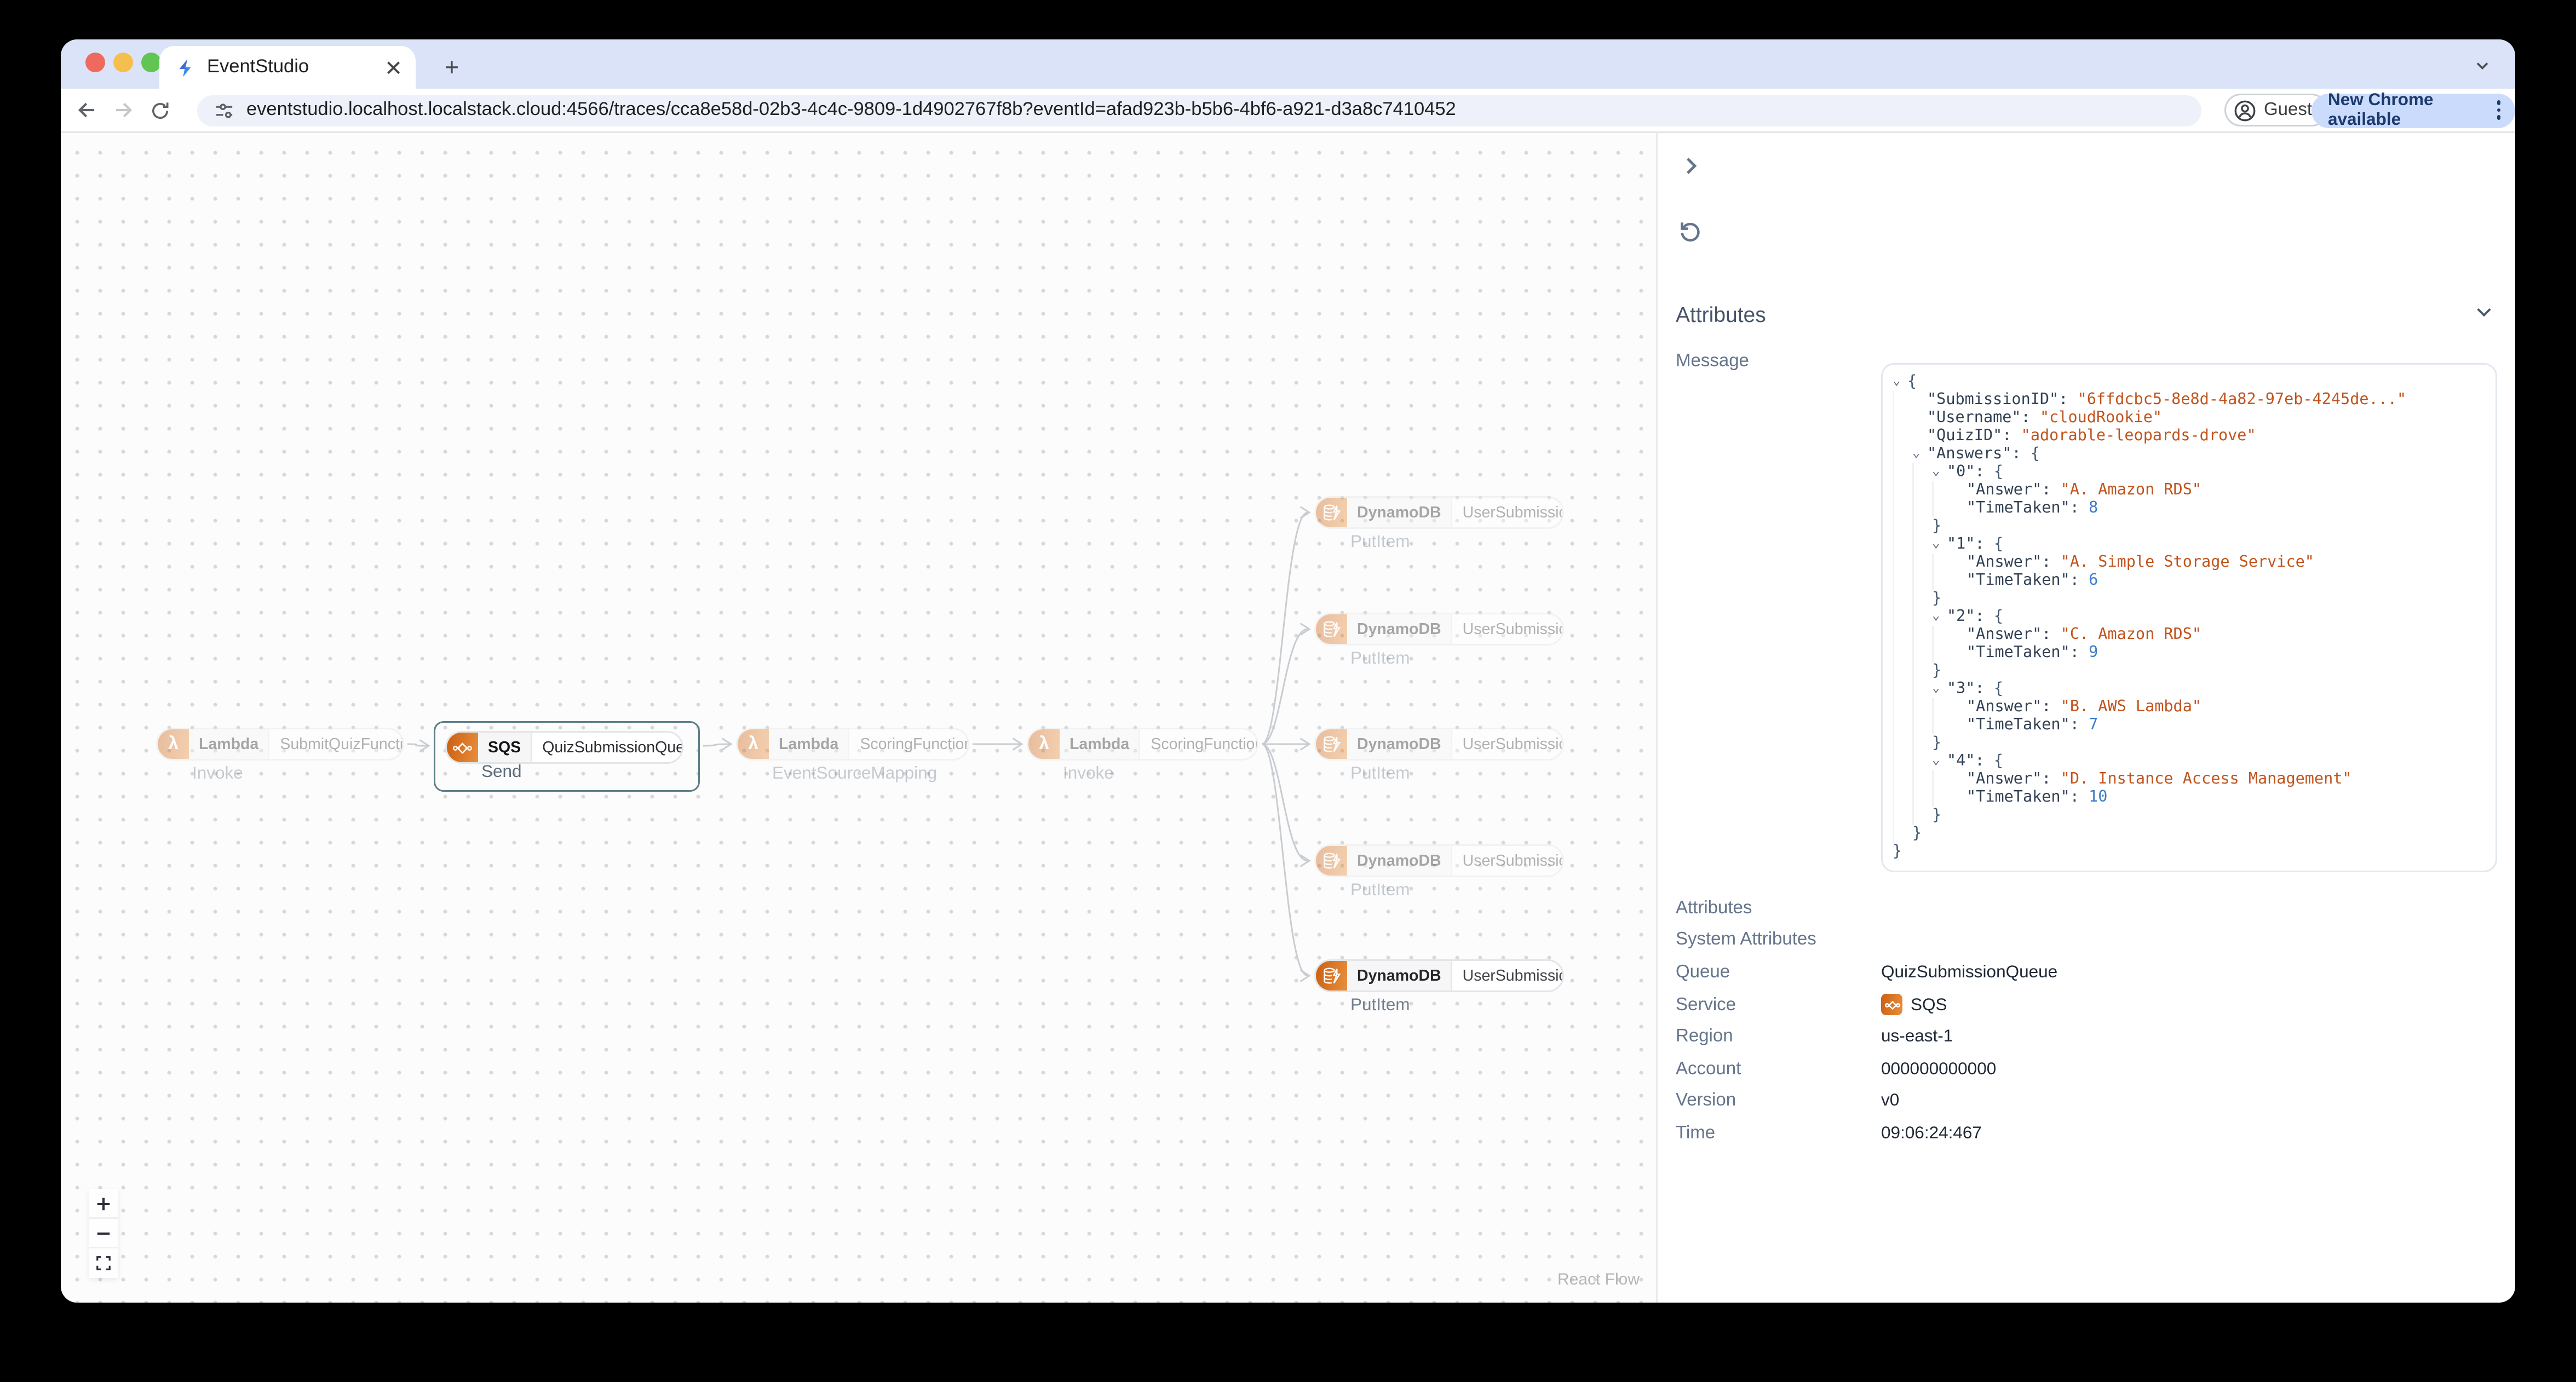  I want to click on json-line: ⌄{, so click(1905, 382).